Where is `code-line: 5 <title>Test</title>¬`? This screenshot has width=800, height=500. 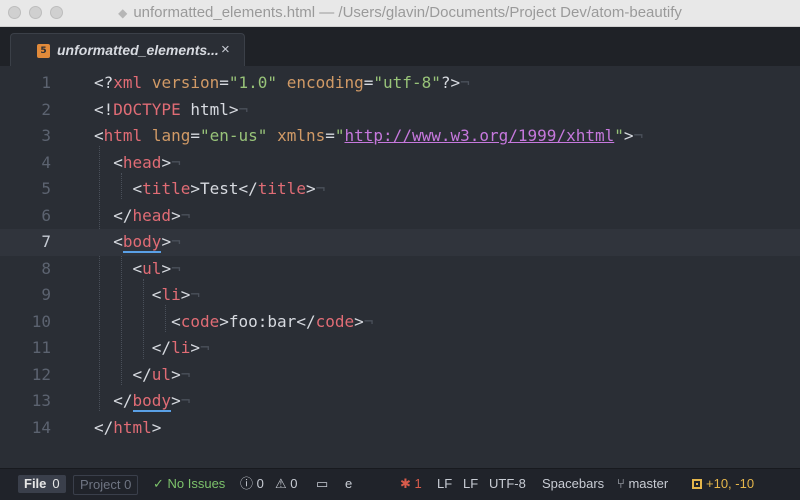 code-line: 5 <title>Test</title>¬ is located at coordinates (400, 189).